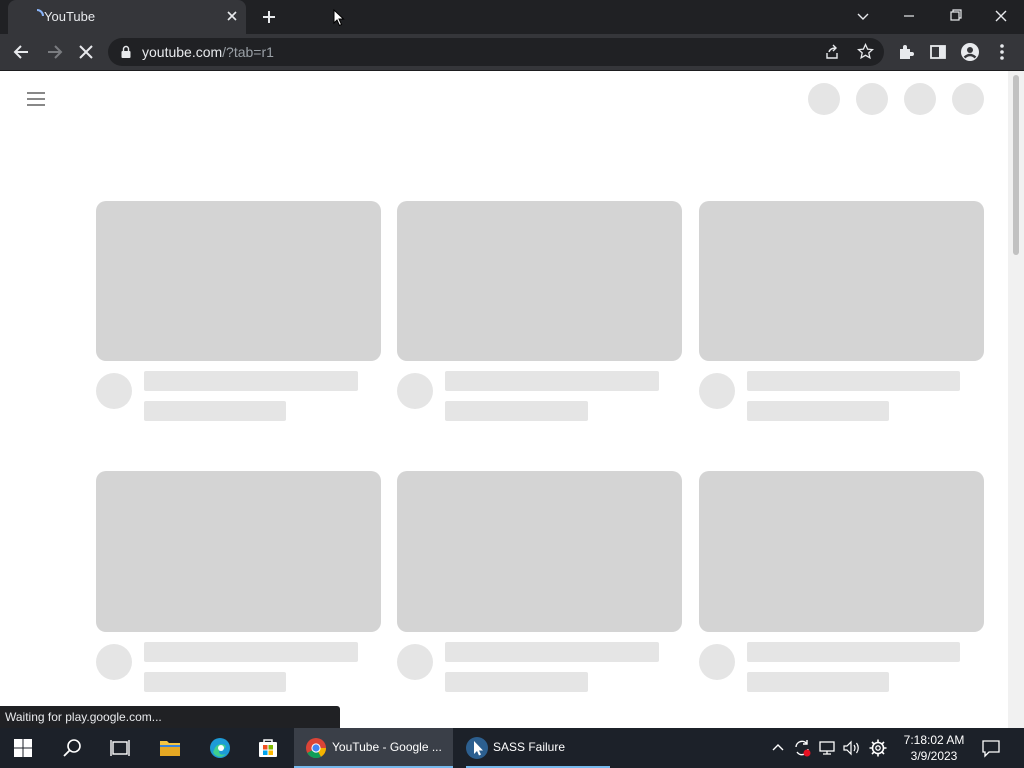 Image resolution: width=1024 pixels, height=768 pixels. What do you see at coordinates (970, 52) in the screenshot?
I see `profile-icon` at bounding box center [970, 52].